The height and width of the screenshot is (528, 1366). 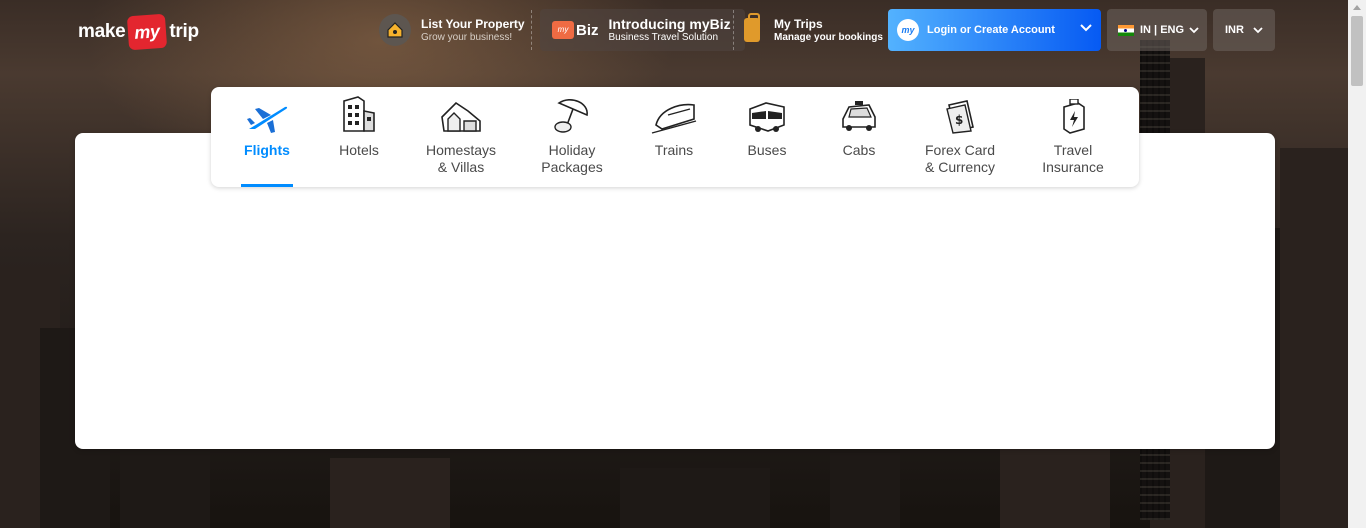 I want to click on login-label: Login or Create Account, so click(x=991, y=30).